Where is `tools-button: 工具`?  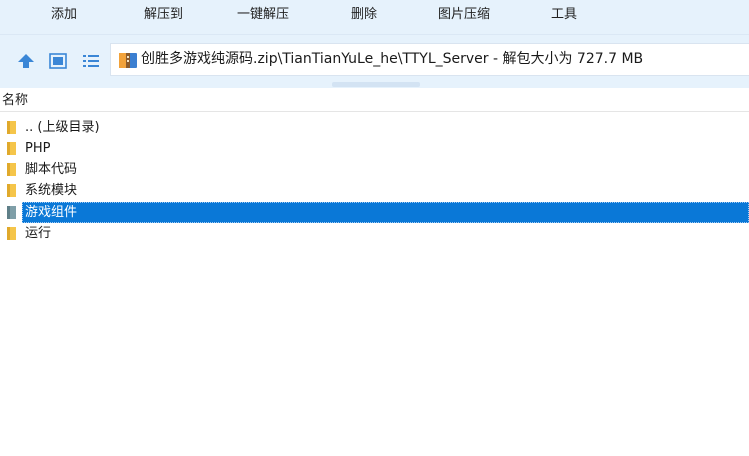 tools-button: 工具 is located at coordinates (564, 16).